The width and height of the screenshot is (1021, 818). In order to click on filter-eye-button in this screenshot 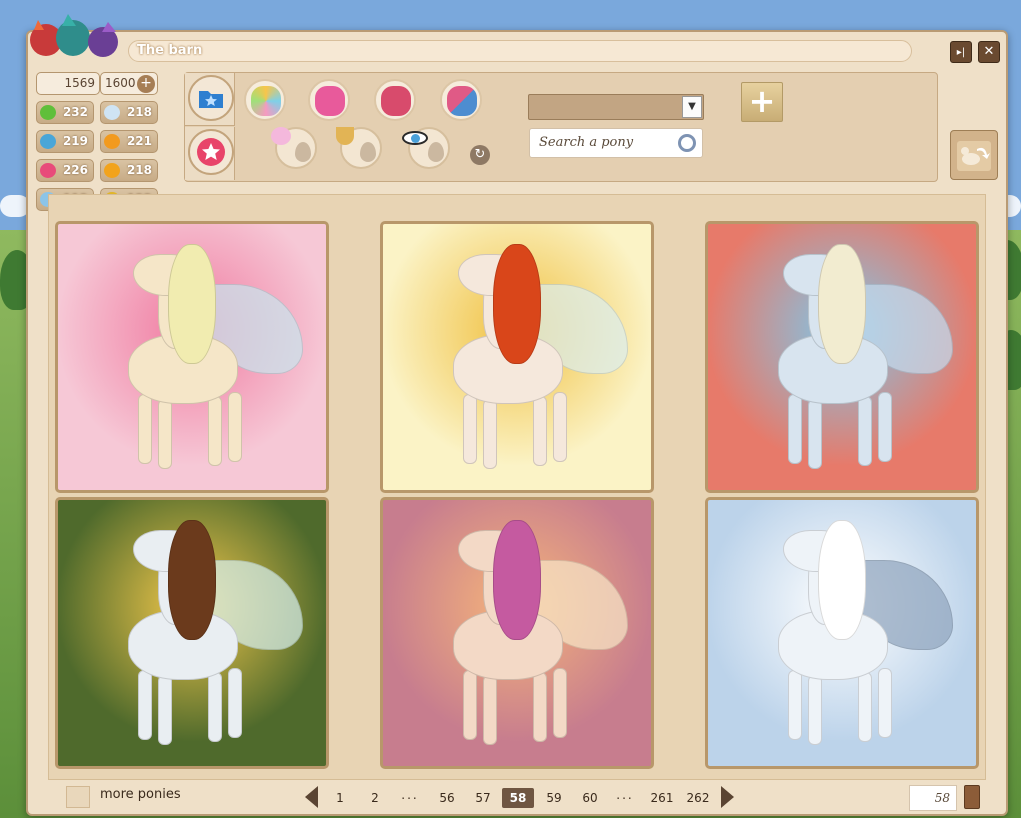, I will do `click(426, 148)`.